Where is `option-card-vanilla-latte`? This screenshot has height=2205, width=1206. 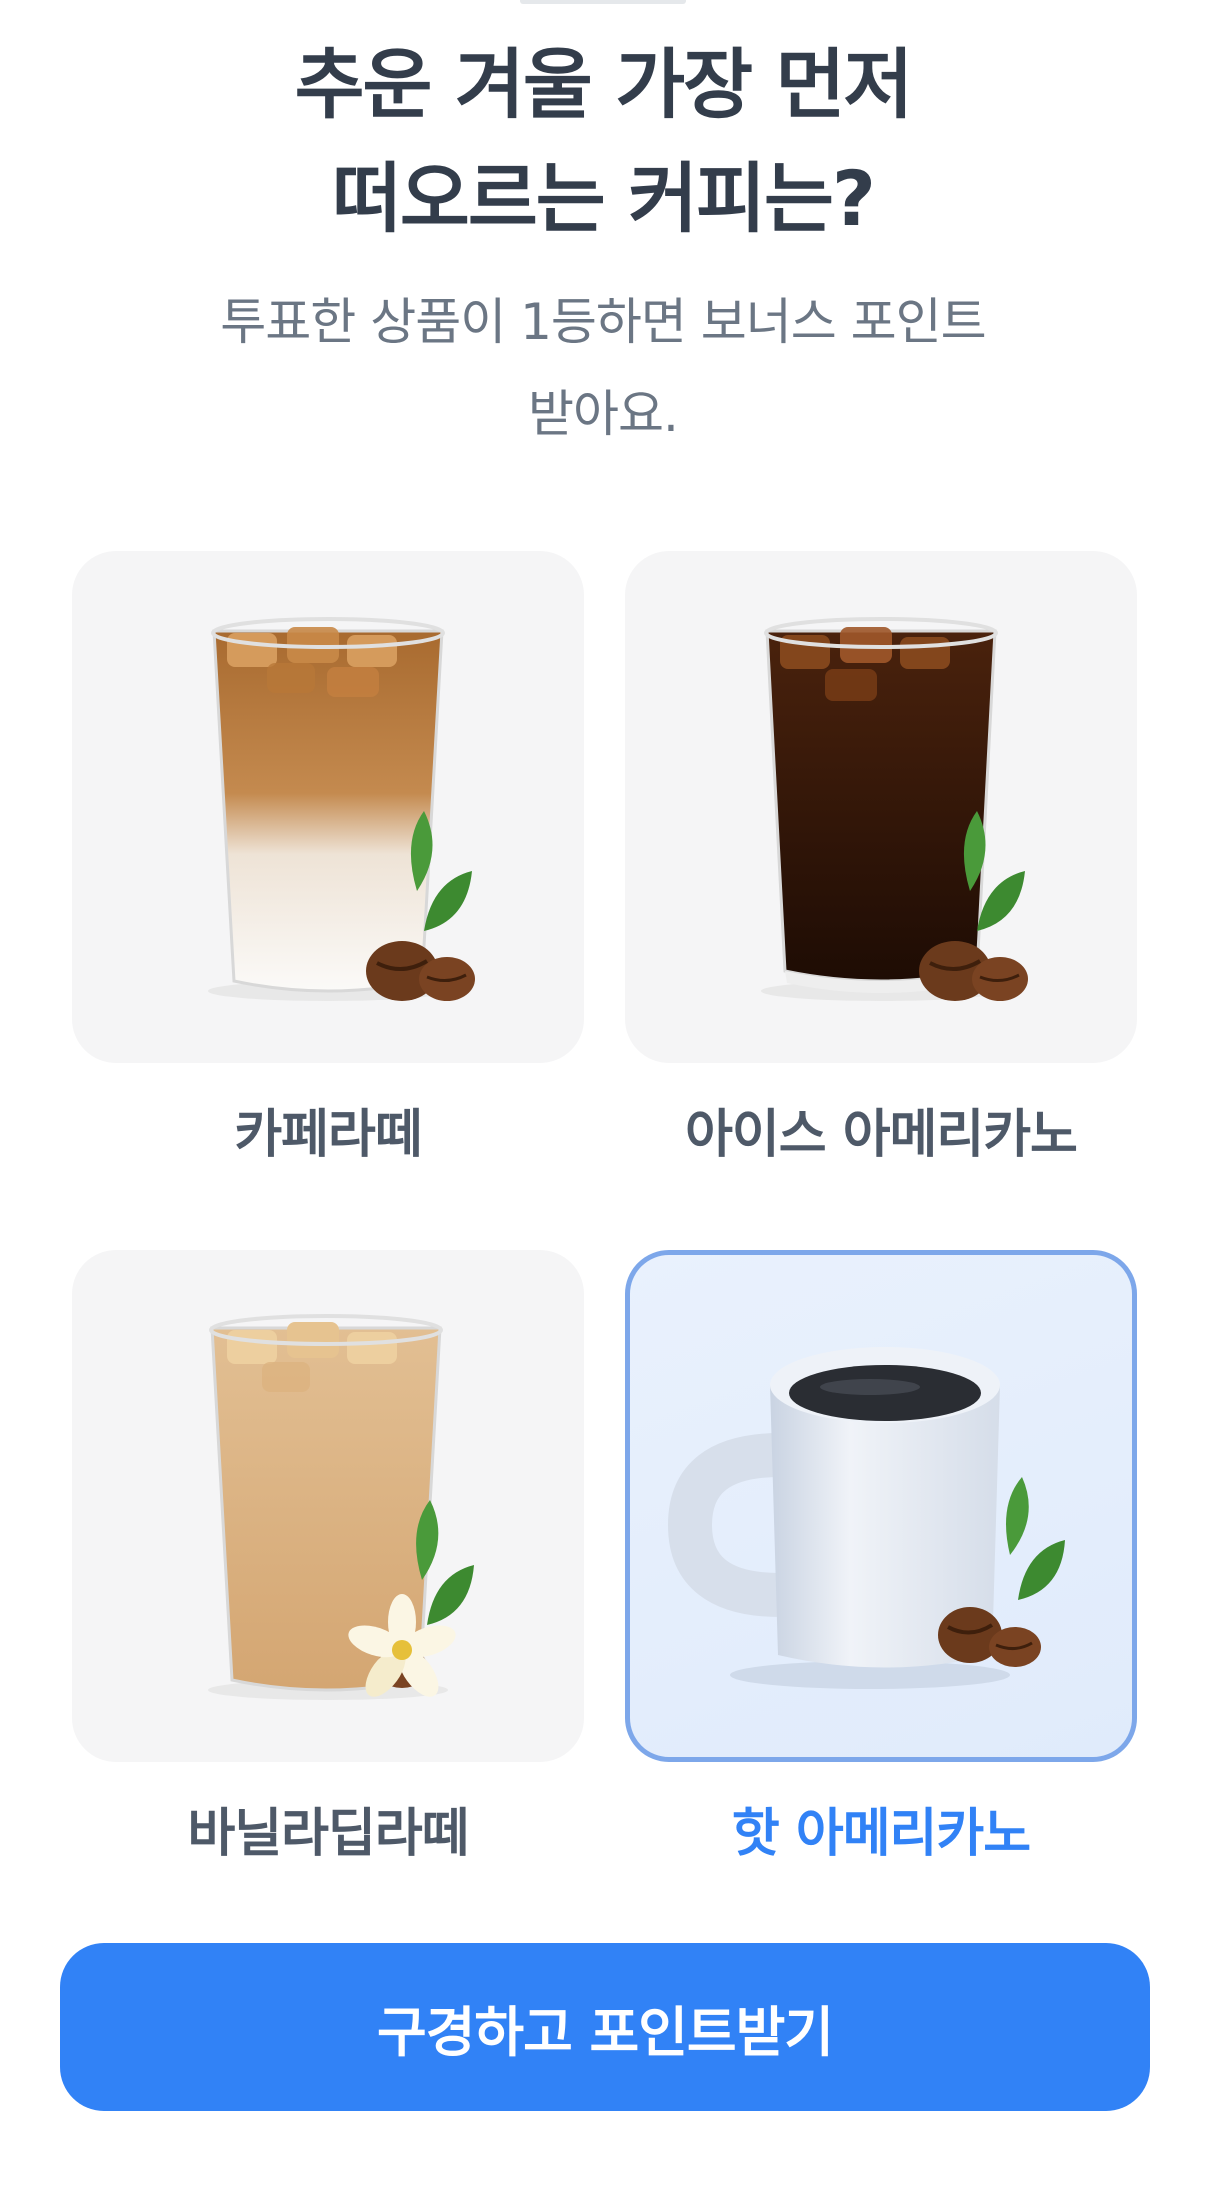
option-card-vanilla-latte is located at coordinates (328, 1506).